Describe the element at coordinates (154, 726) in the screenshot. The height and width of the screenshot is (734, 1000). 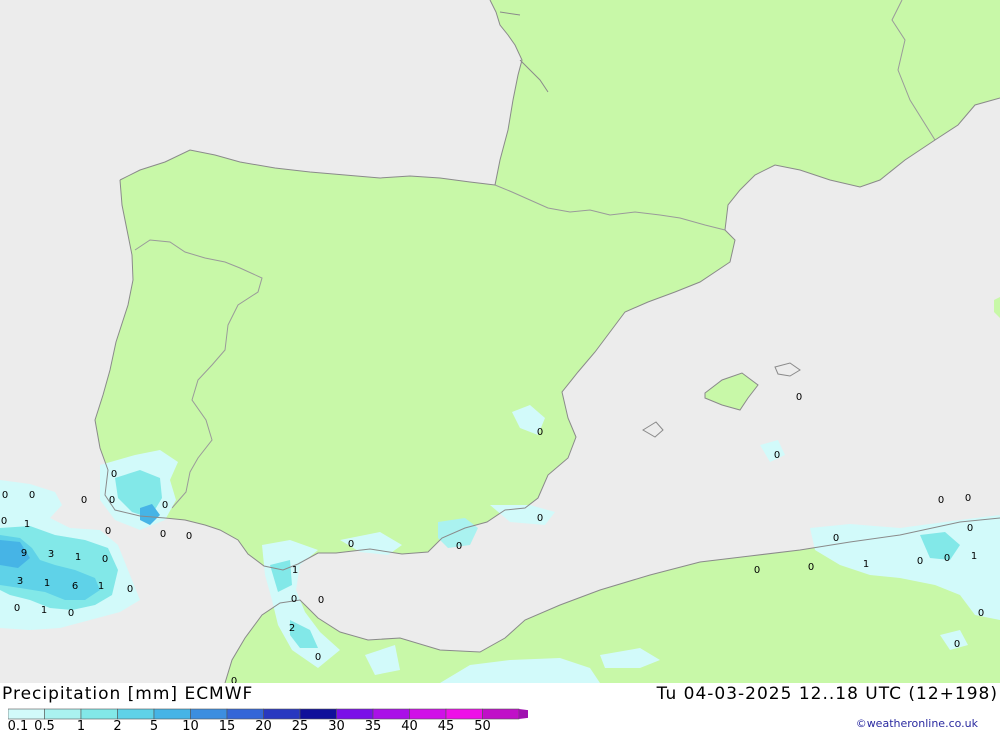
I see `scale-tick-label: 5` at that location.